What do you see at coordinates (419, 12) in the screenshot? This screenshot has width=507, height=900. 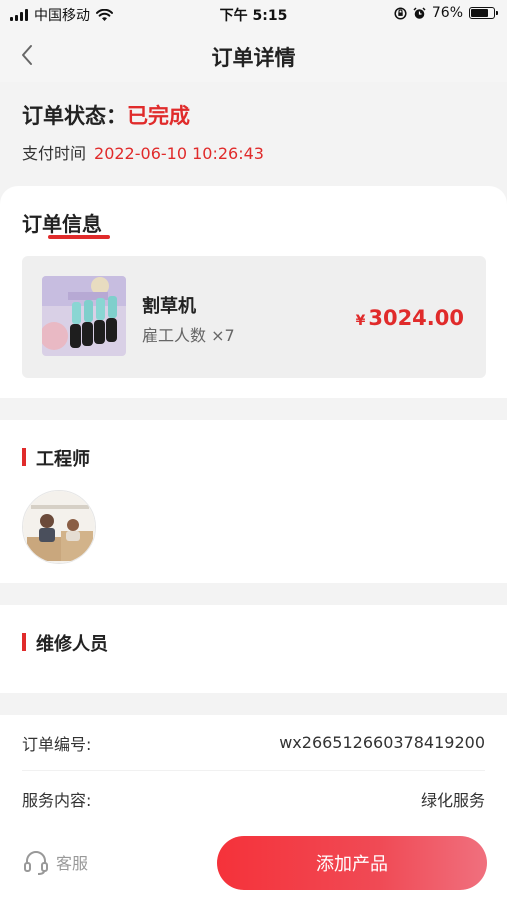 I see `alarm-icon` at bounding box center [419, 12].